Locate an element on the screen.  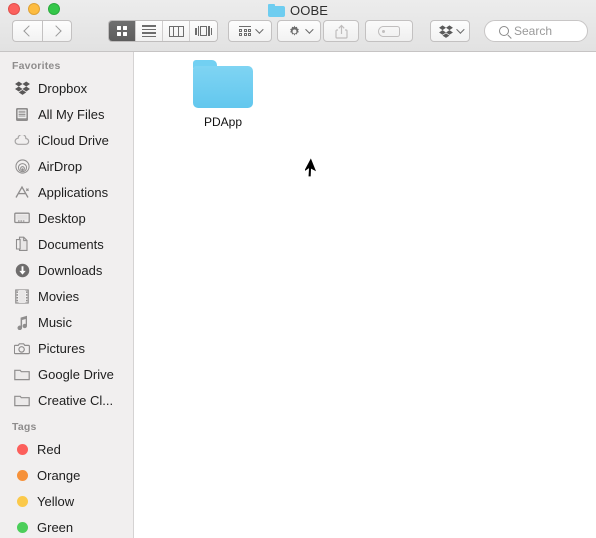
sidebar-item-pictures: Pictures is located at coordinates (66, 348).